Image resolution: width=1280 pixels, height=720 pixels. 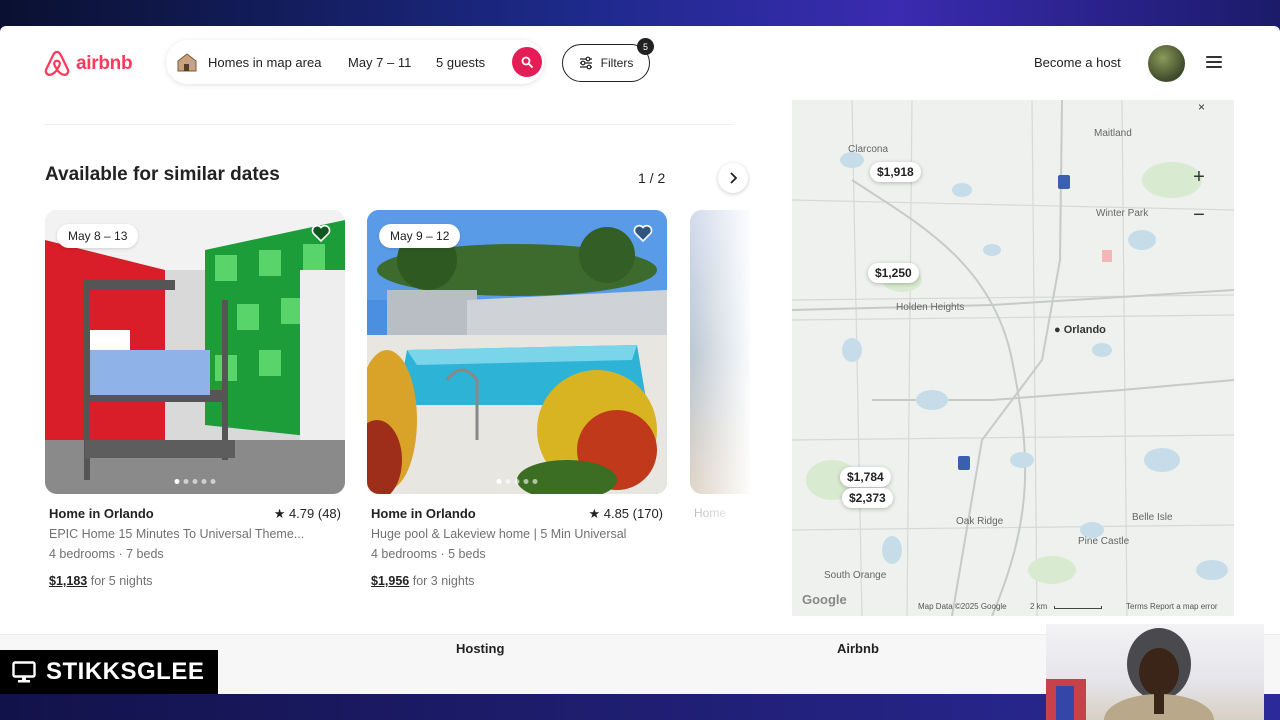 What do you see at coordinates (1122, 213) in the screenshot?
I see `map-place-label: Winter Park` at bounding box center [1122, 213].